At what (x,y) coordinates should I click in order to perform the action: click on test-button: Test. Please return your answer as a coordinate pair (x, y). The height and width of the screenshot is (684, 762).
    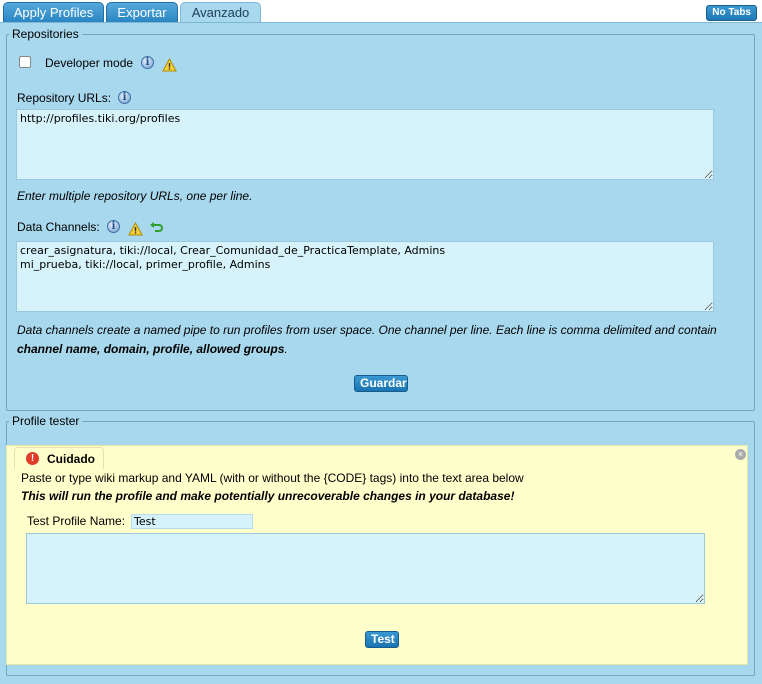
    Looking at the image, I should click on (382, 639).